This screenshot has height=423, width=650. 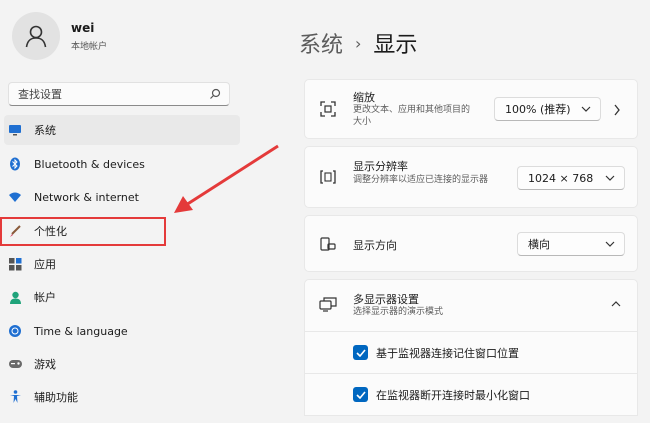 What do you see at coordinates (83, 231) in the screenshot?
I see `annotation-highlight-box` at bounding box center [83, 231].